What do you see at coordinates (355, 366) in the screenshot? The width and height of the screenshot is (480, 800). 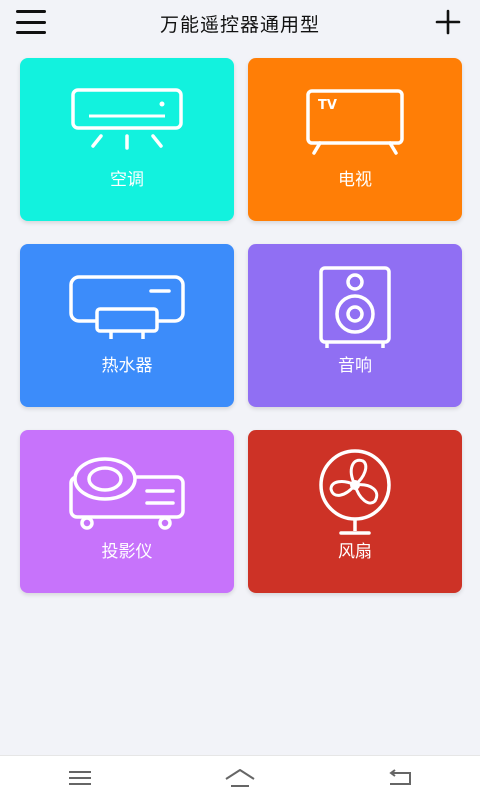 I see `device-label: 音响` at bounding box center [355, 366].